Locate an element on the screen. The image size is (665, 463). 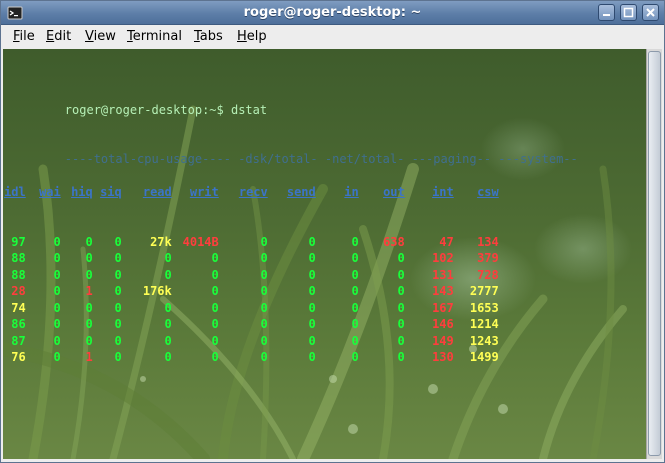
stat-cell-int: 47 is located at coordinates (446, 241).